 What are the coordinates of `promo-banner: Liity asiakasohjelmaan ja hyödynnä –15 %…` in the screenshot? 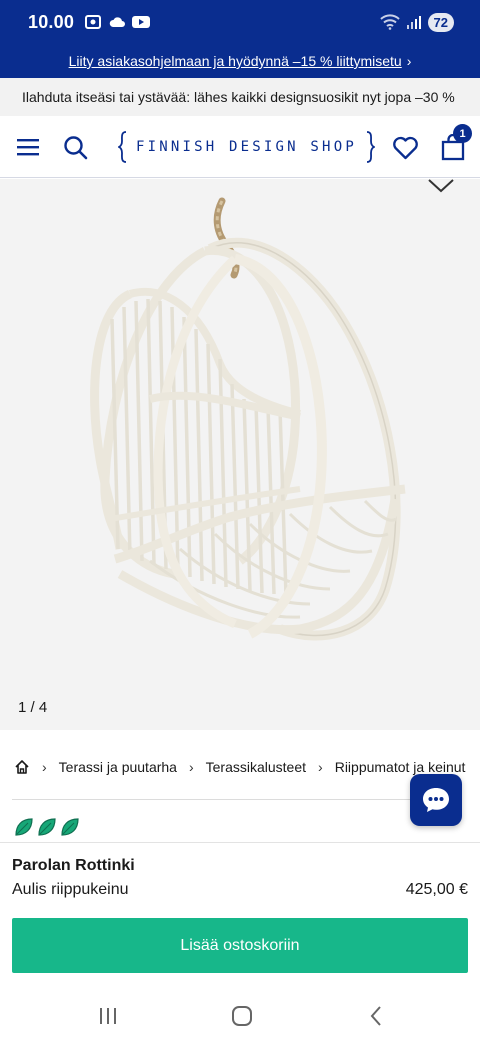 It's located at (240, 61).